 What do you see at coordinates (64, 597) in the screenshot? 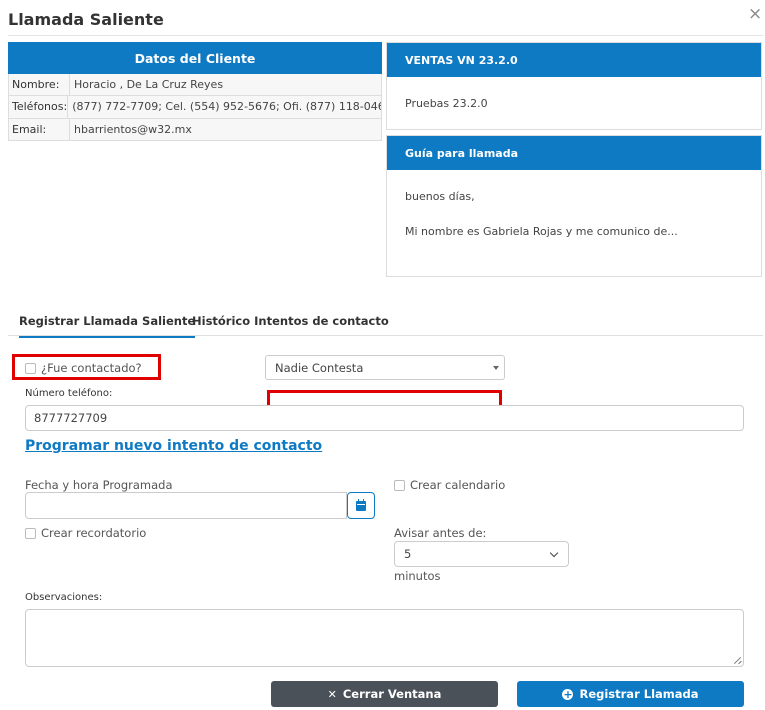
I see `observations-label: Observaciones:` at bounding box center [64, 597].